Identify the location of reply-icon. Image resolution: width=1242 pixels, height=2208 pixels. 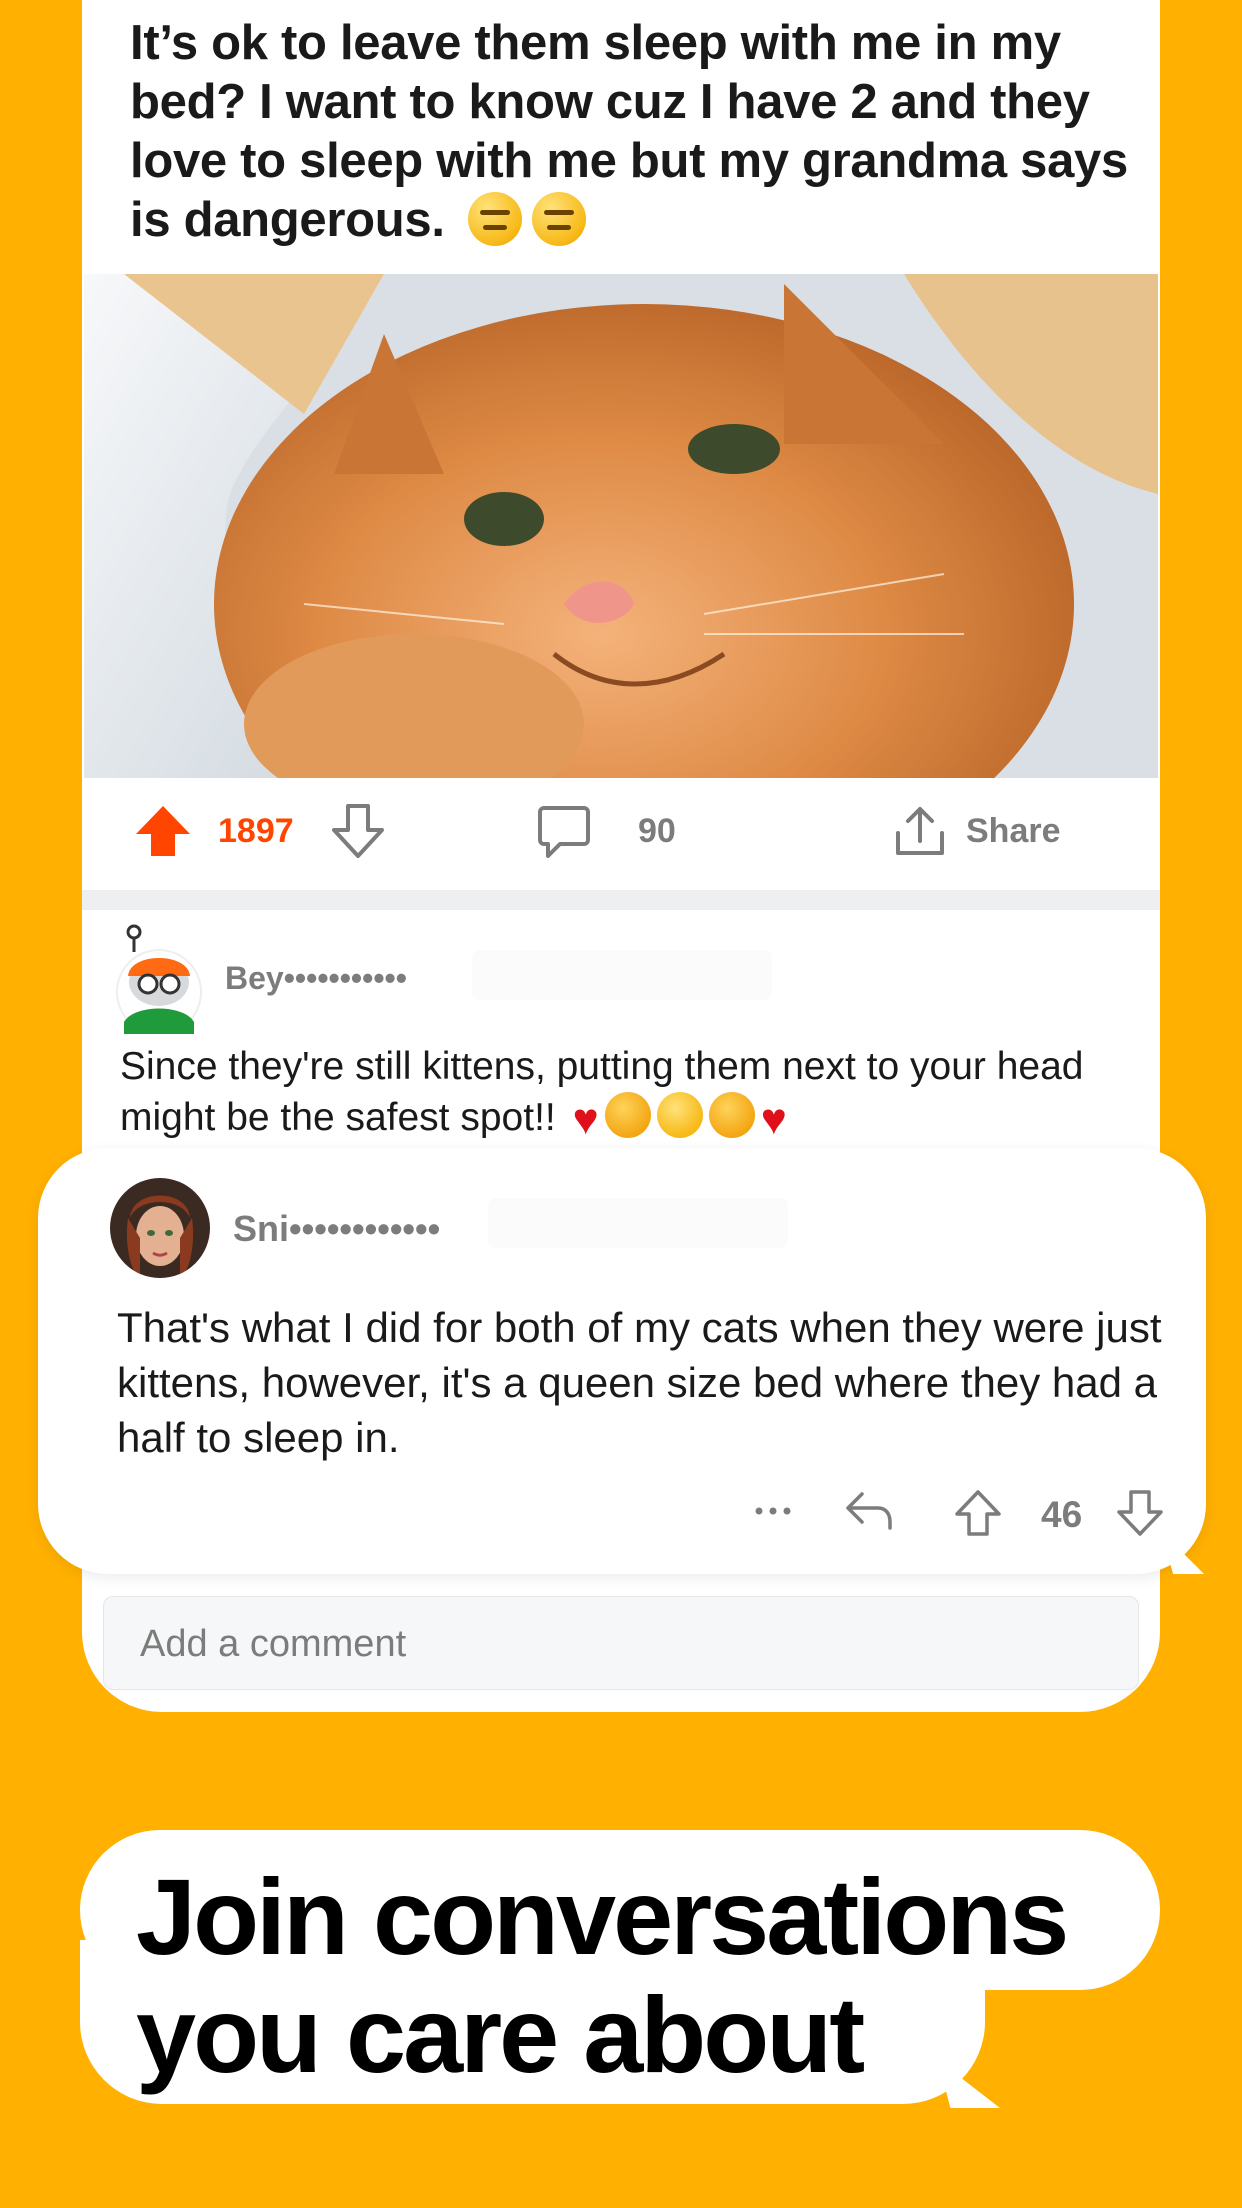
(869, 1511).